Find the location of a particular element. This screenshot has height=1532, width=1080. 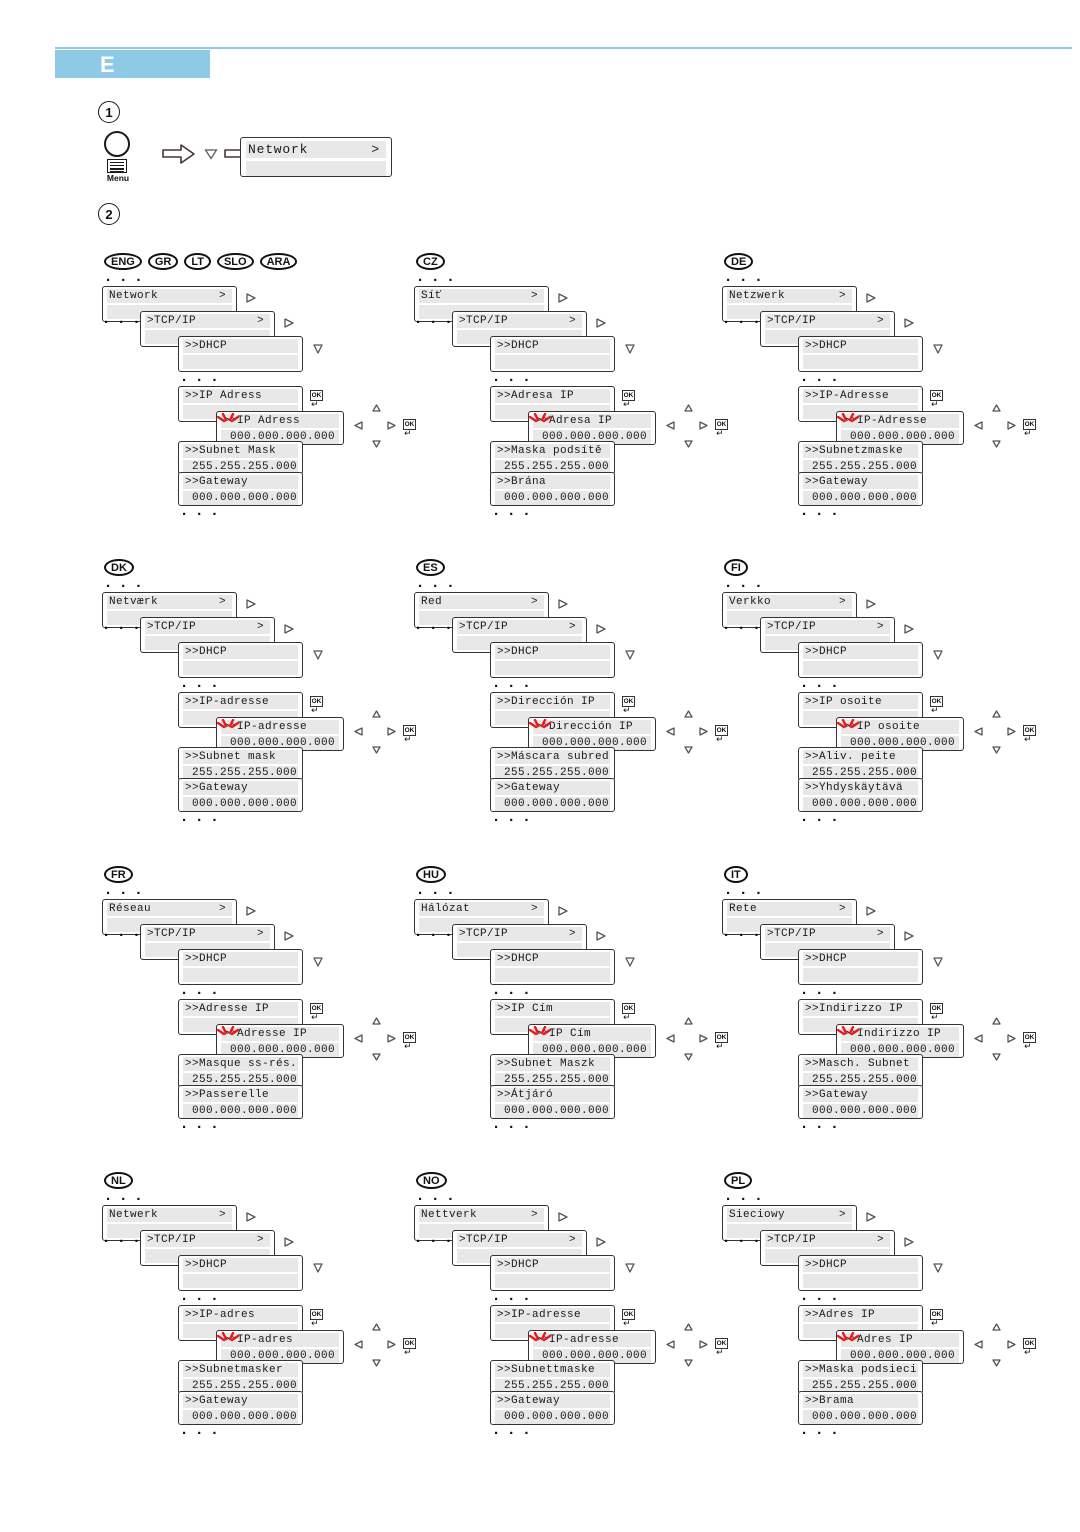

section-tab: E is located at coordinates (132, 64).